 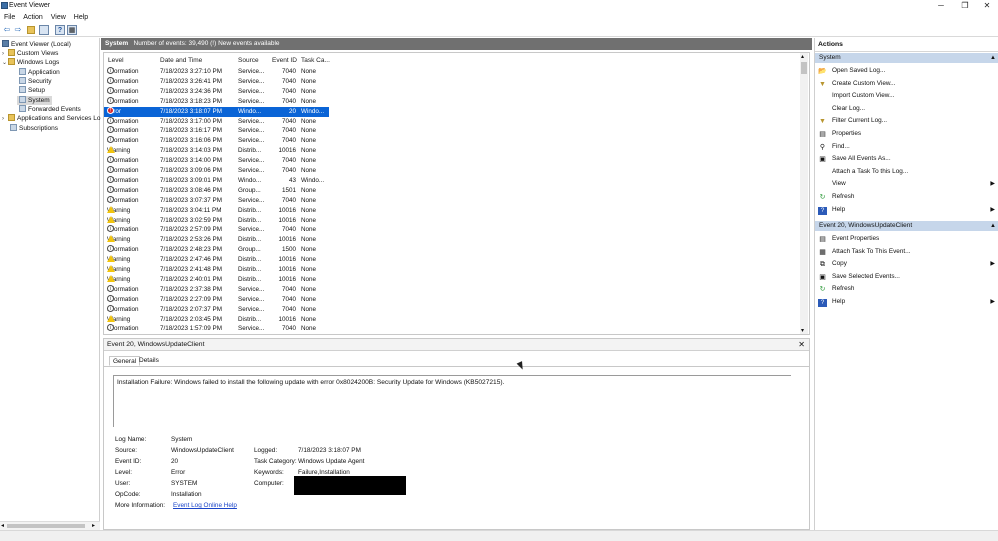 I want to click on menu-view: View, so click(x=58, y=17).